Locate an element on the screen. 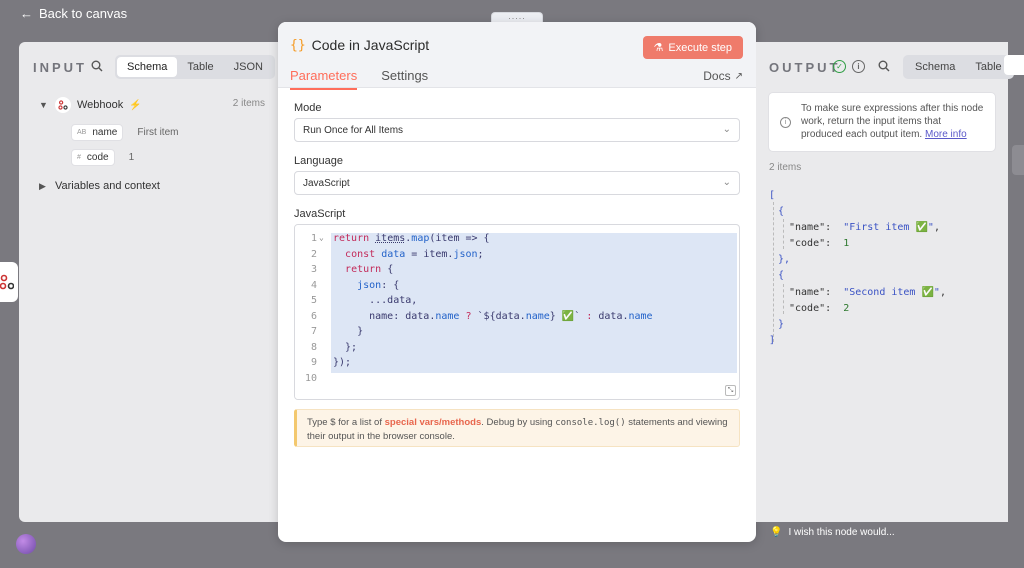 The width and height of the screenshot is (1024, 568). json-bracket: ] is located at coordinates (772, 340).